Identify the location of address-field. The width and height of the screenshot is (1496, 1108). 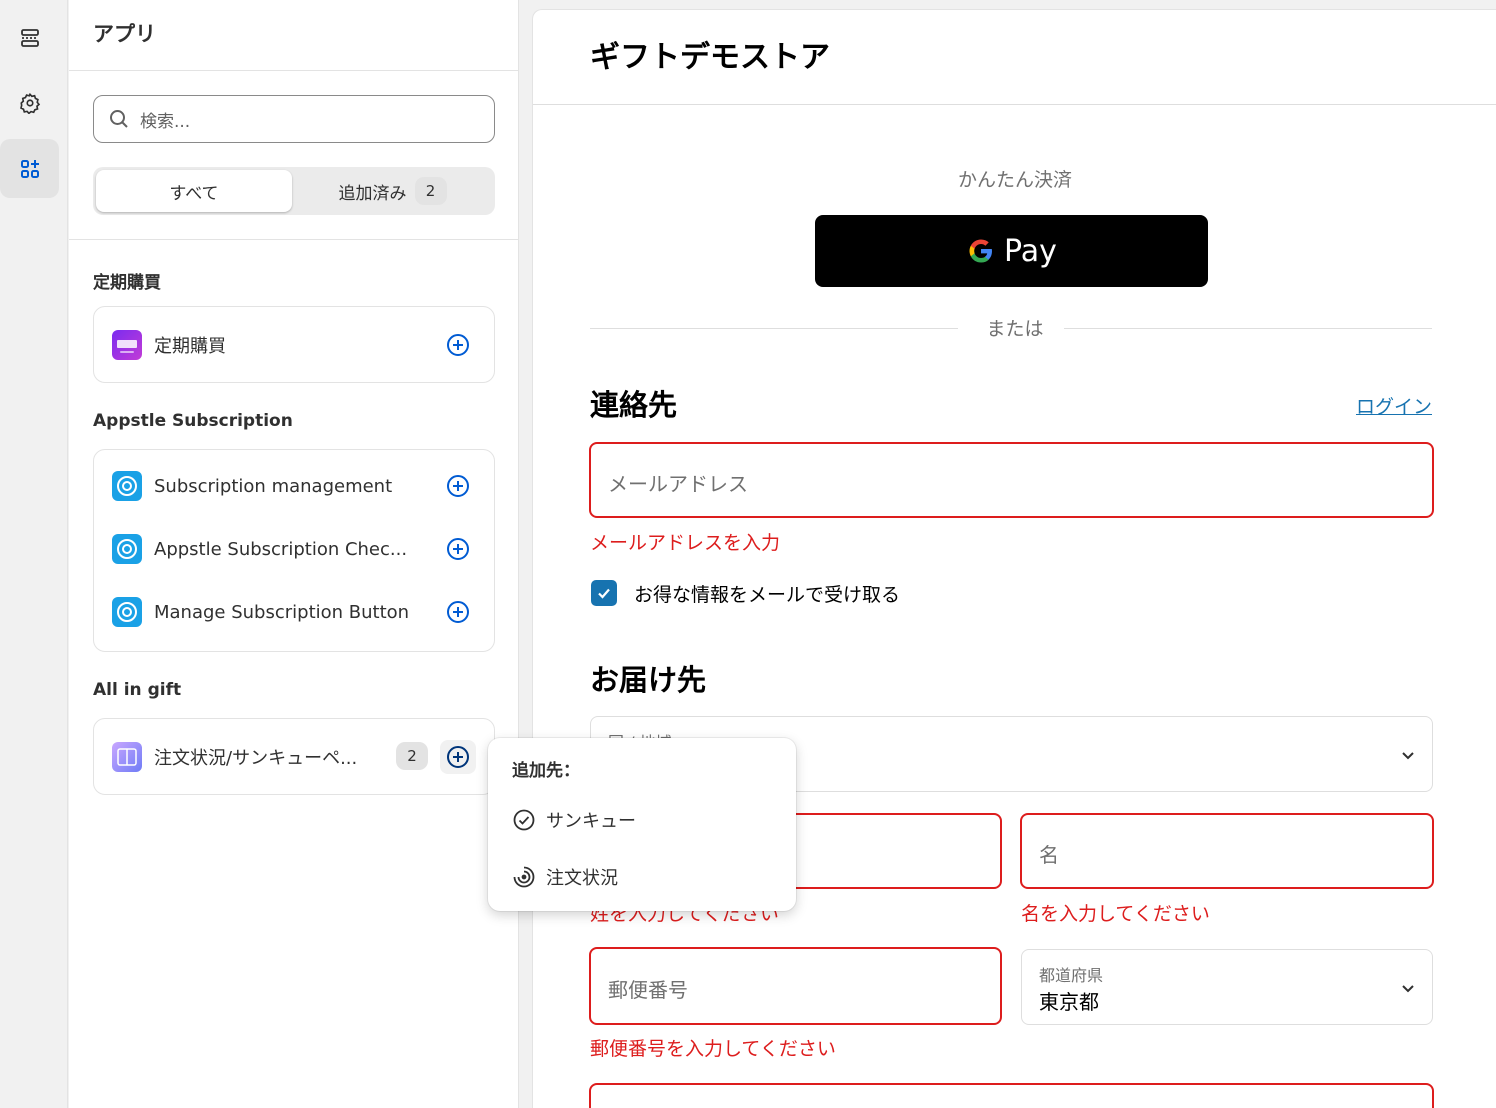
(1011, 1095).